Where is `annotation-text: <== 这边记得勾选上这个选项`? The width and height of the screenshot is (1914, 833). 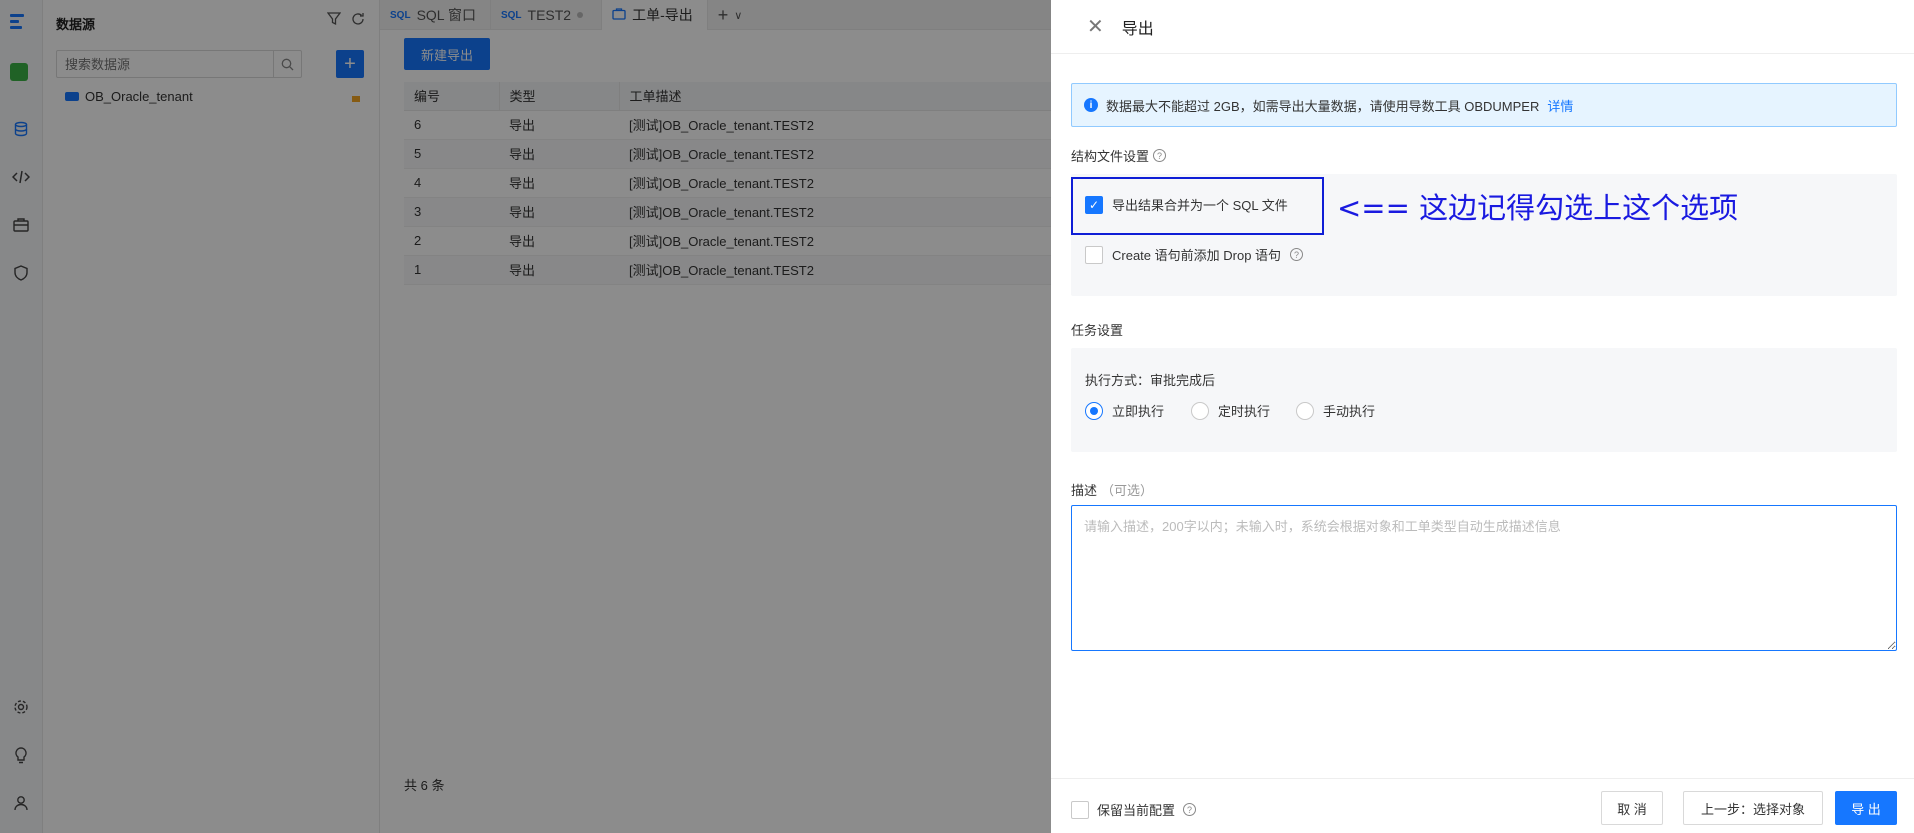 annotation-text: <== 这边记得勾选上这个选项 is located at coordinates (1538, 208).